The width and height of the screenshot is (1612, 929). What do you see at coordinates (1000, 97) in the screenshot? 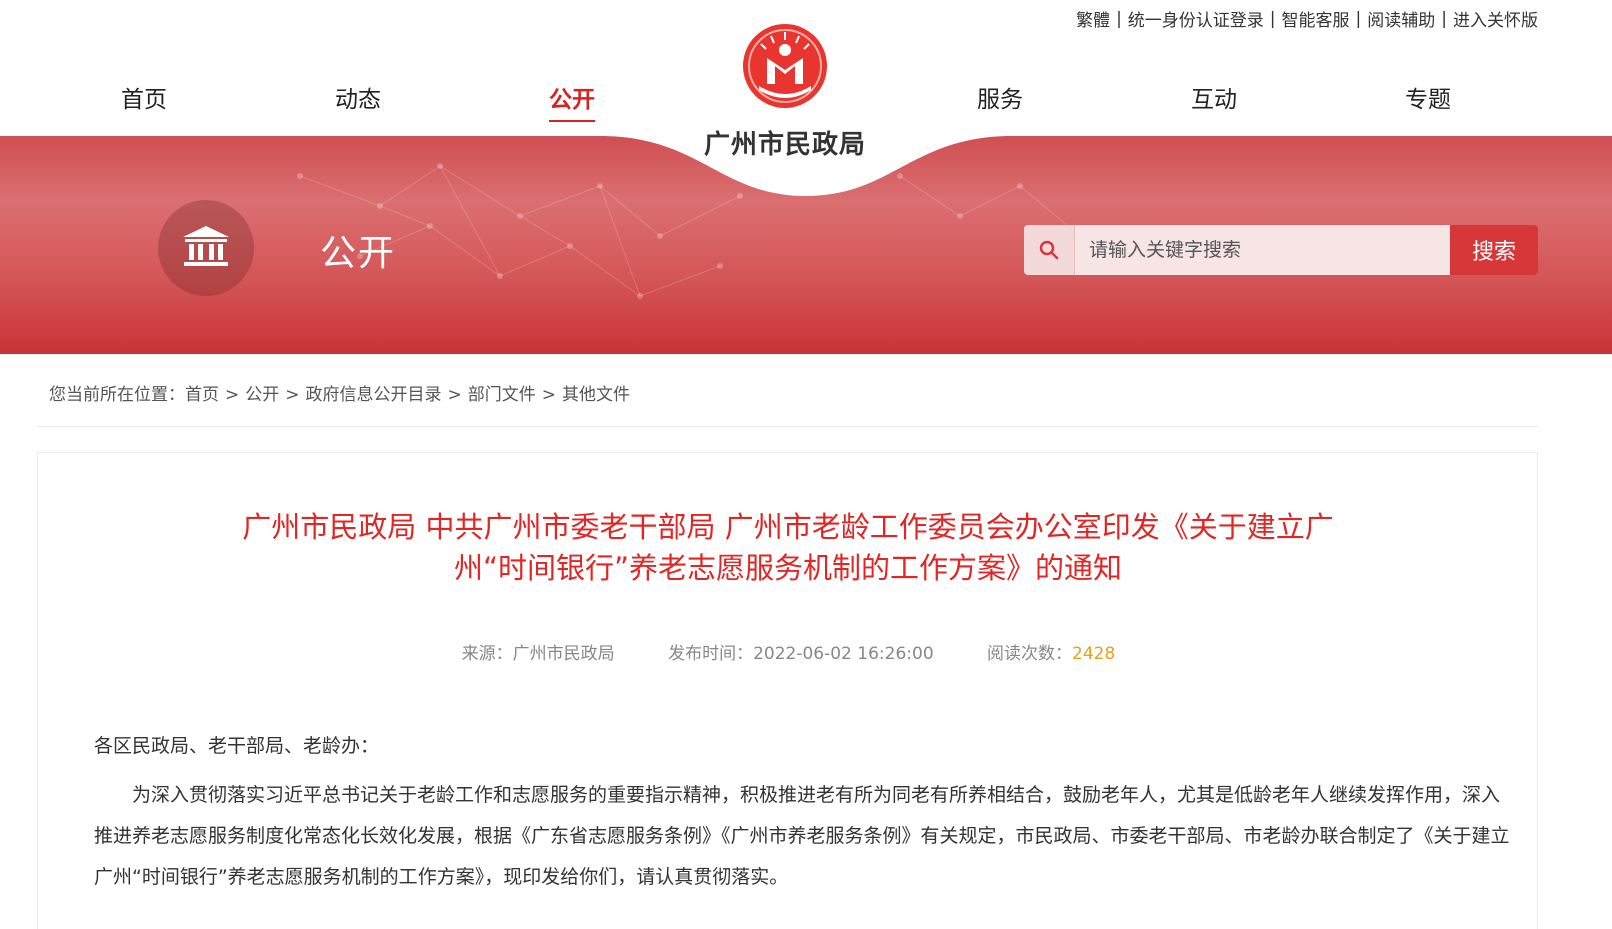
I see `nav-service: 服务` at bounding box center [1000, 97].